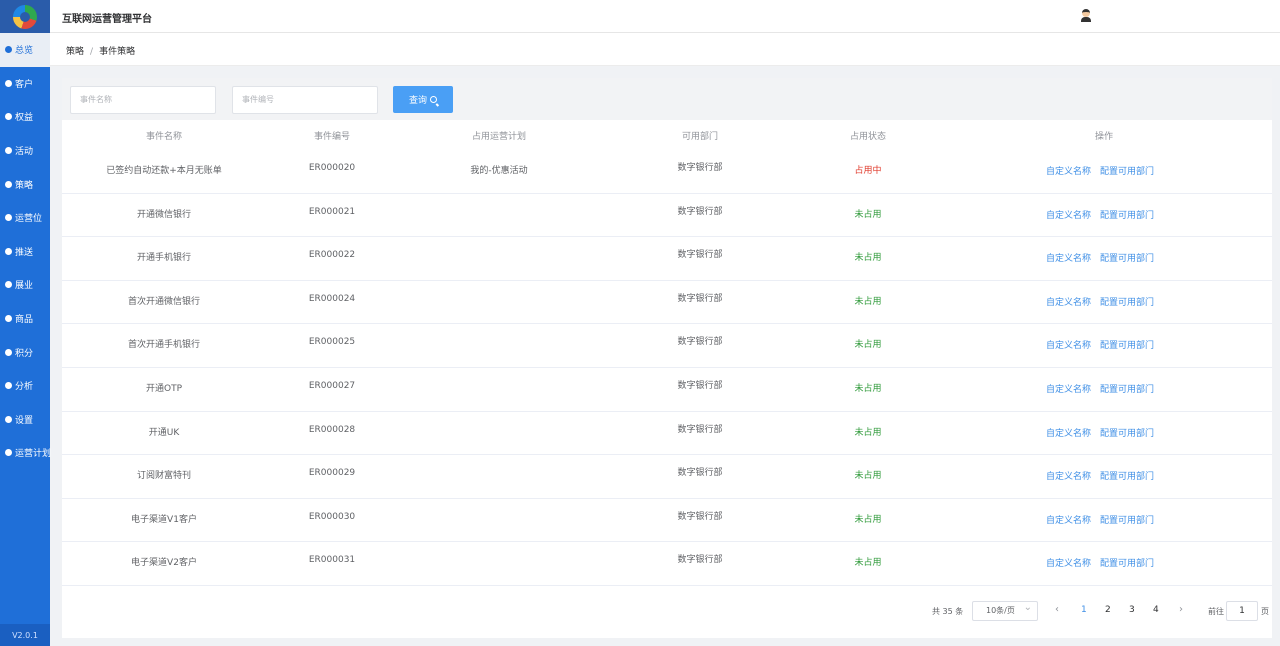 This screenshot has width=1280, height=646. What do you see at coordinates (143, 100) in the screenshot?
I see `event-name-input: 事件名称` at bounding box center [143, 100].